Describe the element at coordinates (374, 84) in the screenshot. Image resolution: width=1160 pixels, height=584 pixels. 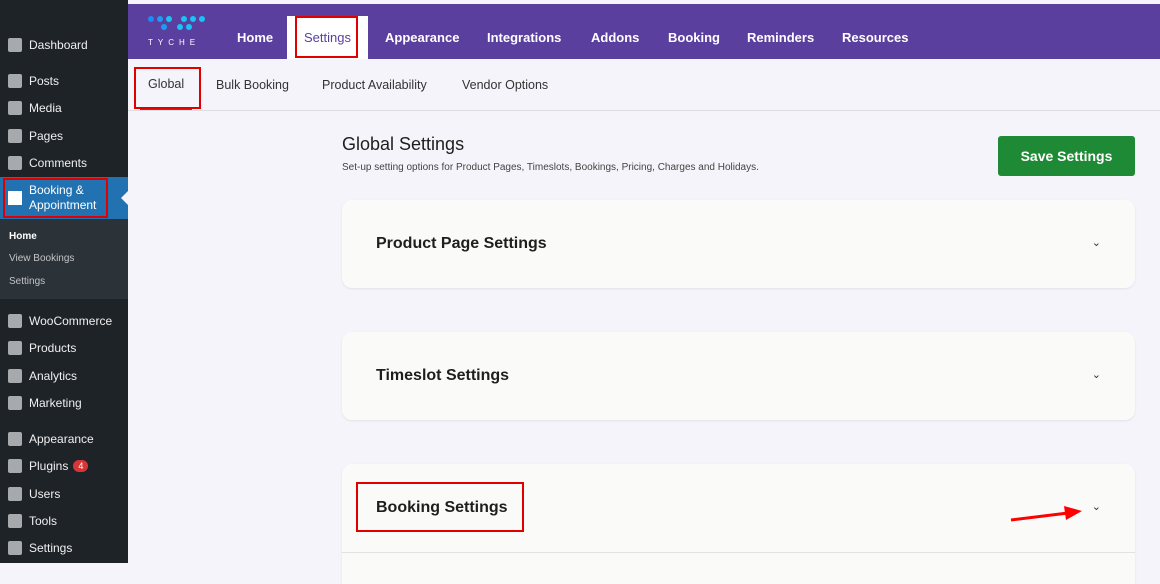
I see `subtab-product-availability: Product Availability` at that location.